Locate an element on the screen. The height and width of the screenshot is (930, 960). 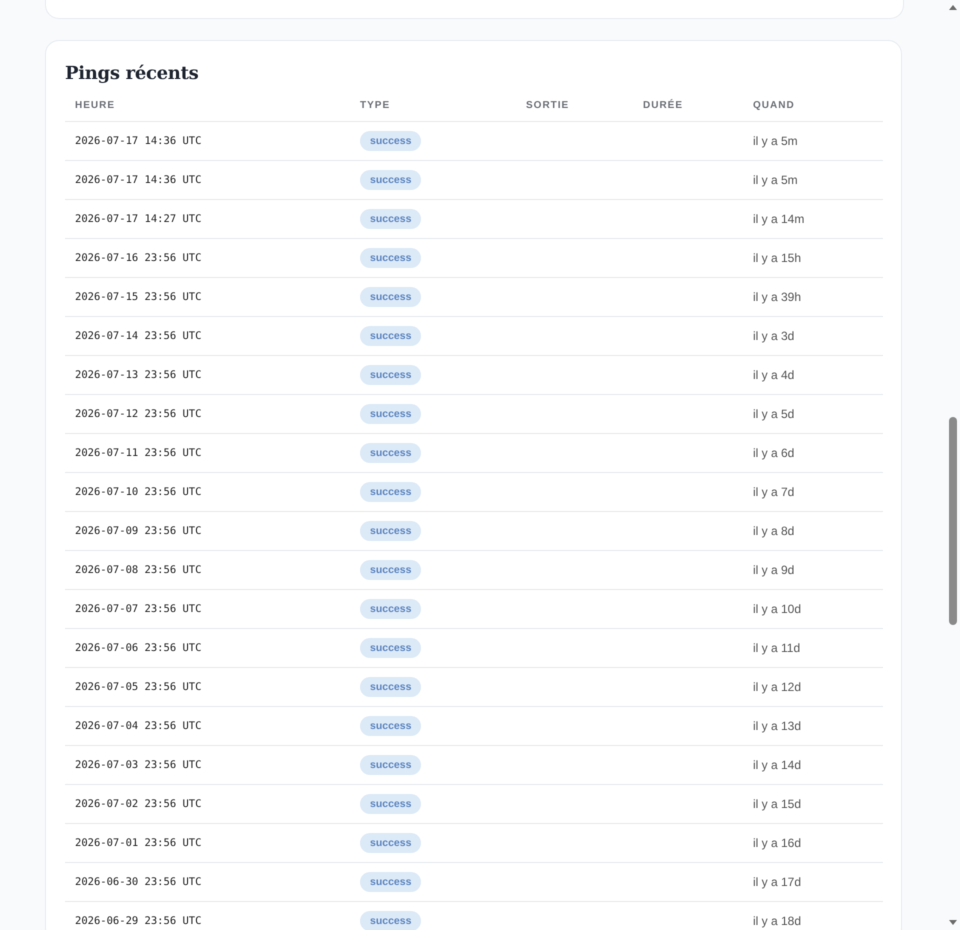
table-cell: il y a 9d is located at coordinates (813, 570).